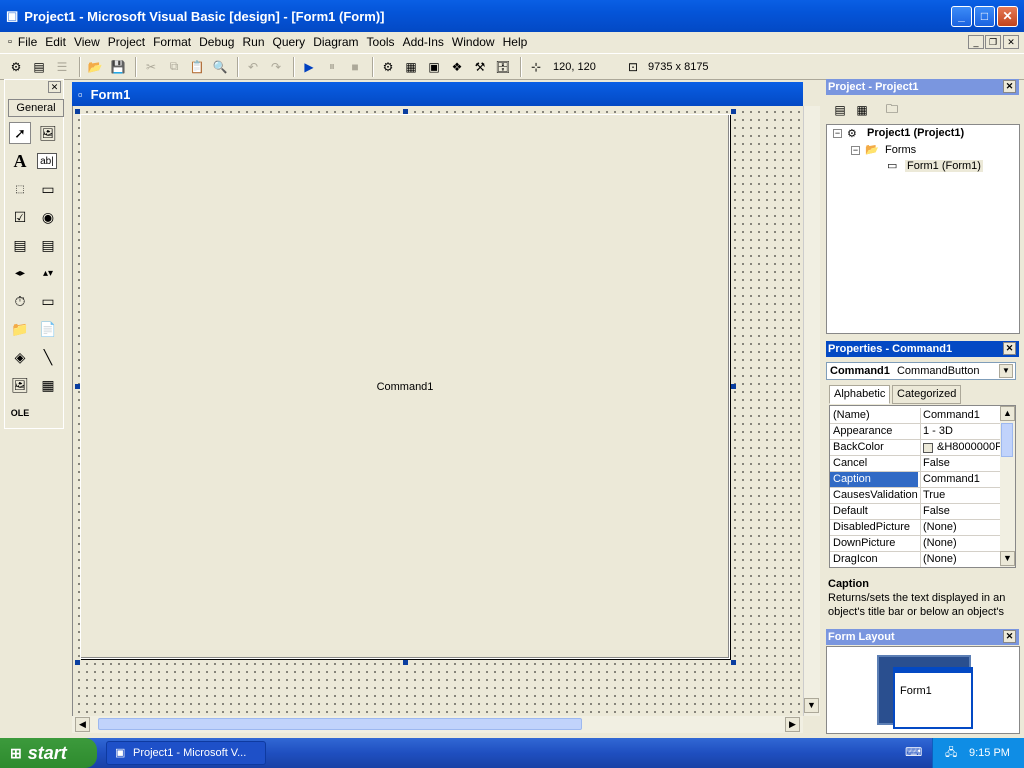 The width and height of the screenshot is (1024, 768). What do you see at coordinates (48, 301) in the screenshot?
I see `drivelistbox-icon: ▭` at bounding box center [48, 301].